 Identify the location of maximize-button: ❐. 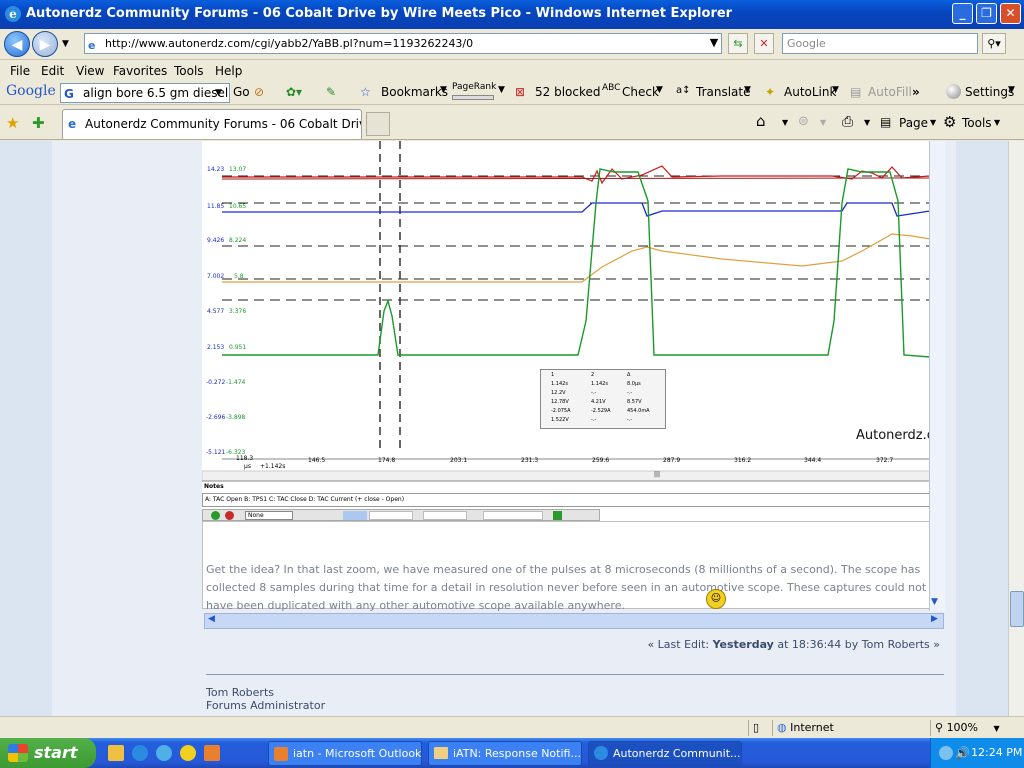
(986, 13).